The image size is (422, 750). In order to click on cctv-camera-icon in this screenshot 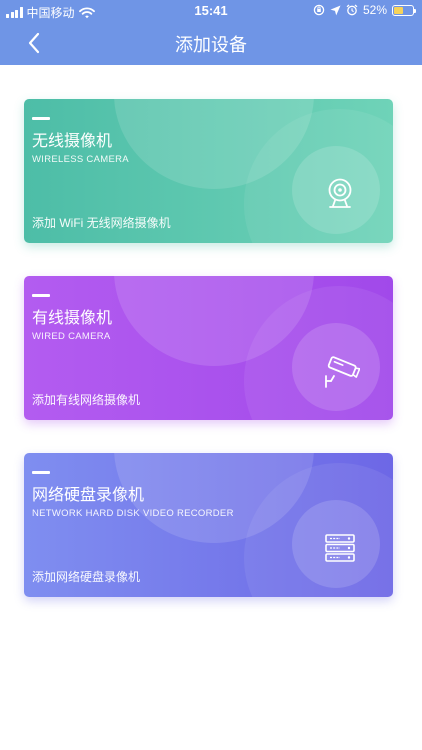, I will do `click(342, 372)`.